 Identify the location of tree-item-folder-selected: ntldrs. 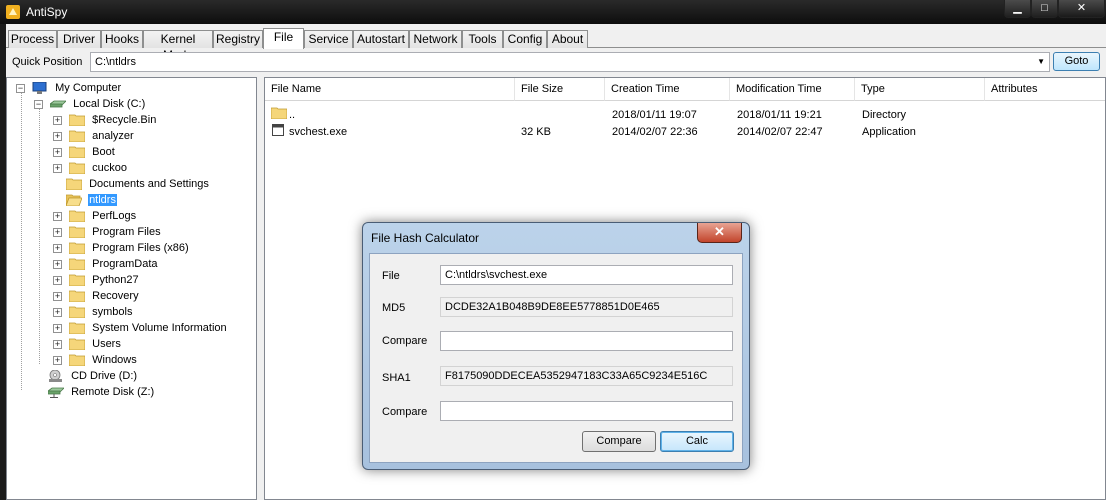
(91, 200).